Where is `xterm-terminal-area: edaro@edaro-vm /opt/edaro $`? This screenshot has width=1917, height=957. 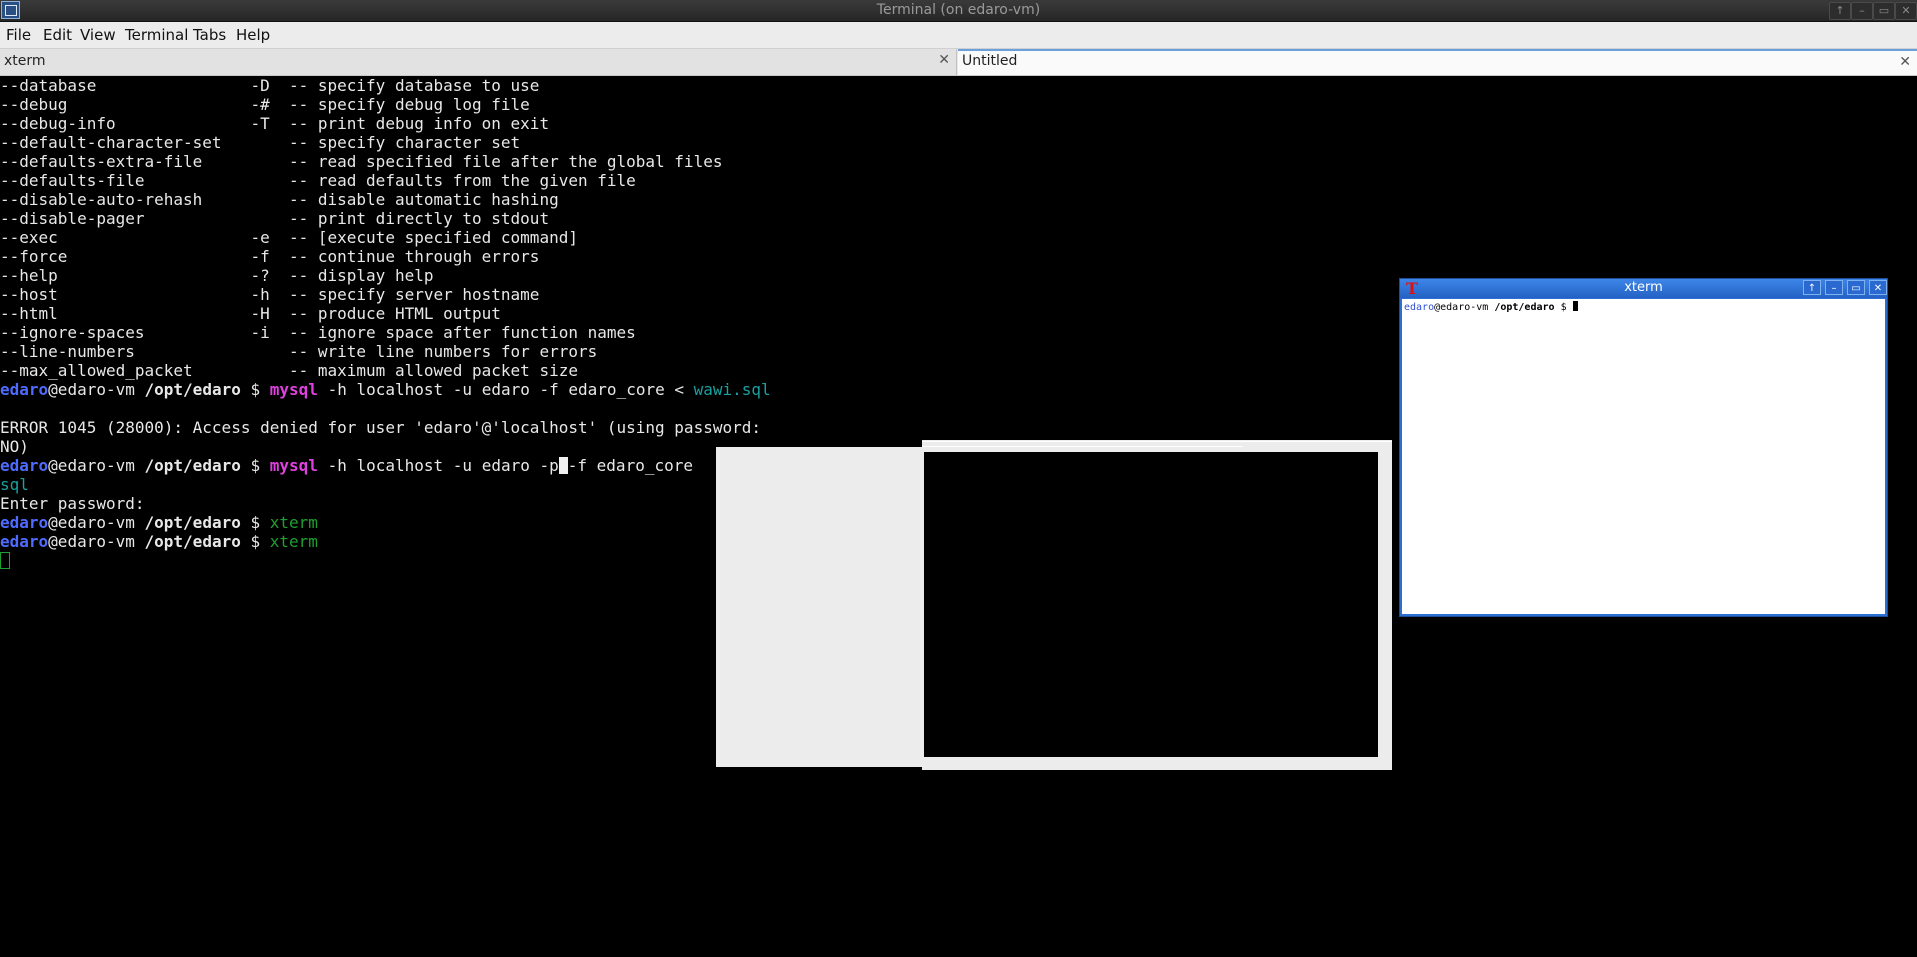 xterm-terminal-area: edaro@edaro-vm /opt/edaro $ is located at coordinates (1643, 456).